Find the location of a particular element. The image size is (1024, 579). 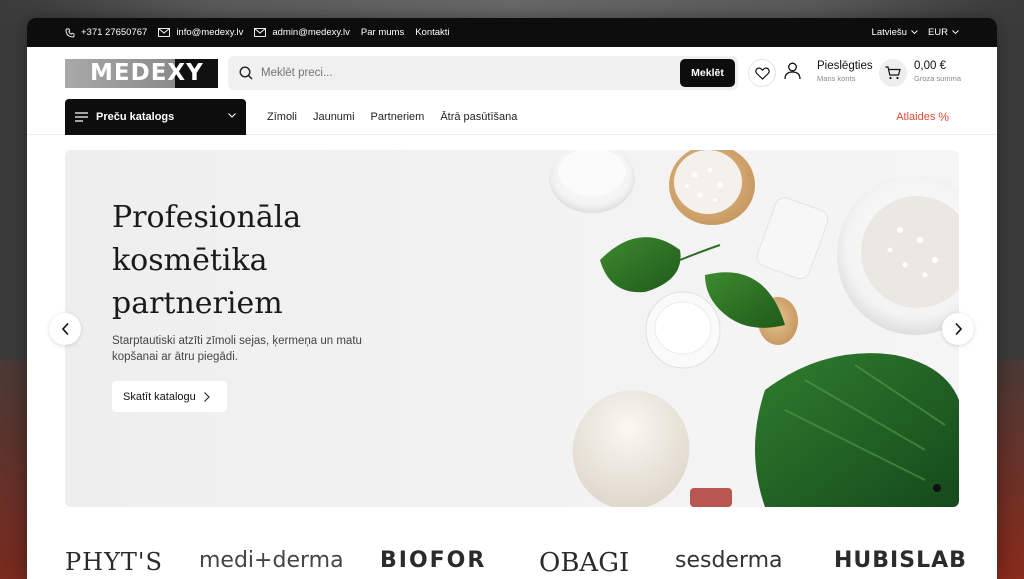

sale-link: Atlaides % is located at coordinates (922, 117).